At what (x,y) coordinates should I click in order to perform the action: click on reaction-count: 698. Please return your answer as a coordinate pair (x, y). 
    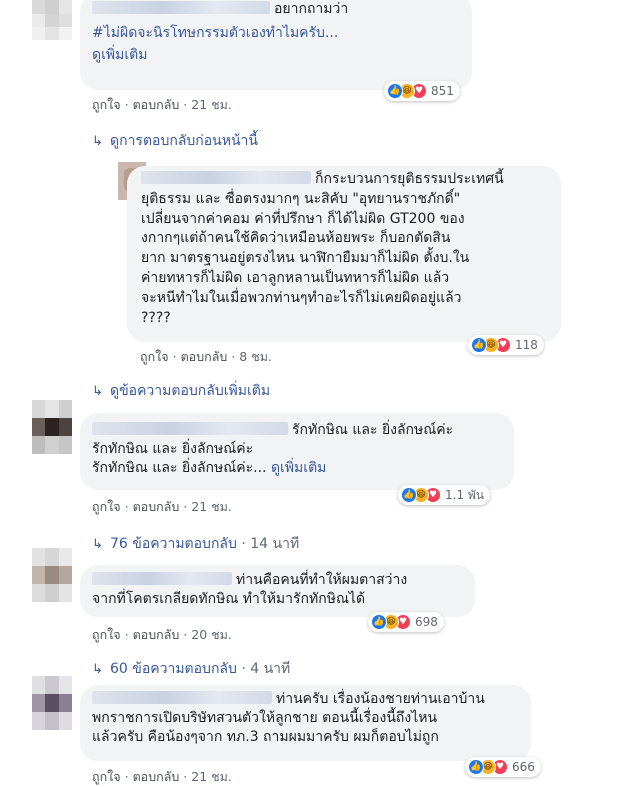
    Looking at the image, I should click on (426, 622).